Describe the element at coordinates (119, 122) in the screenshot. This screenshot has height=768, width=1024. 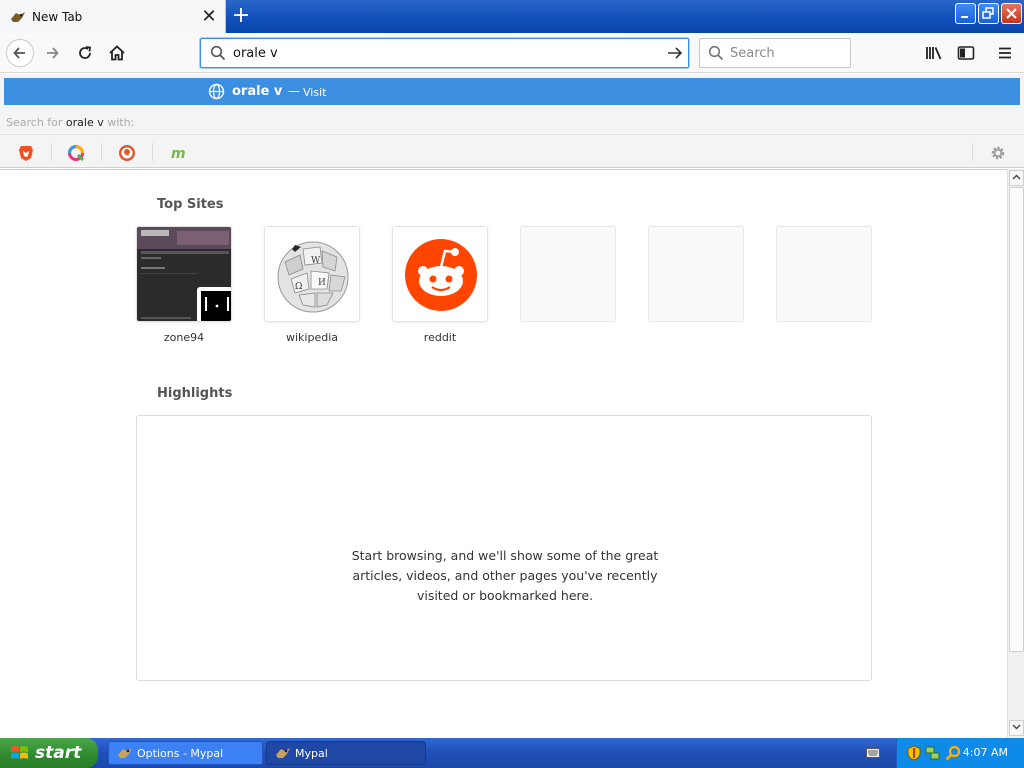
I see `search-for-suffix: with:` at that location.